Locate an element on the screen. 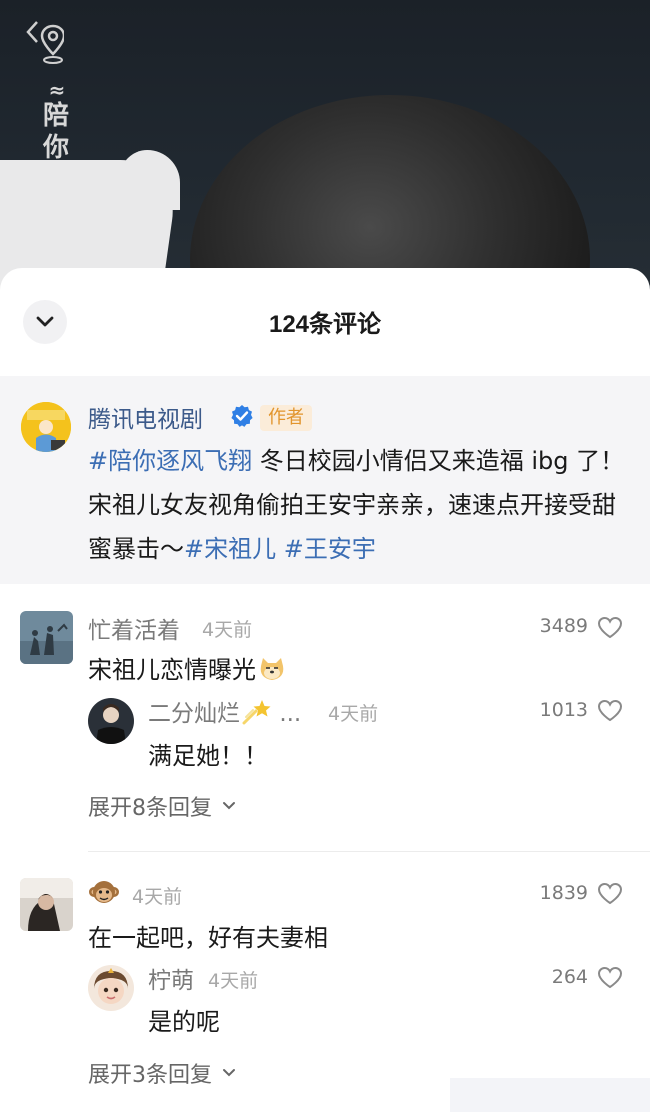 Image resolution: width=650 pixels, height=1112 pixels. brand-text: 陪你 is located at coordinates (55, 132).